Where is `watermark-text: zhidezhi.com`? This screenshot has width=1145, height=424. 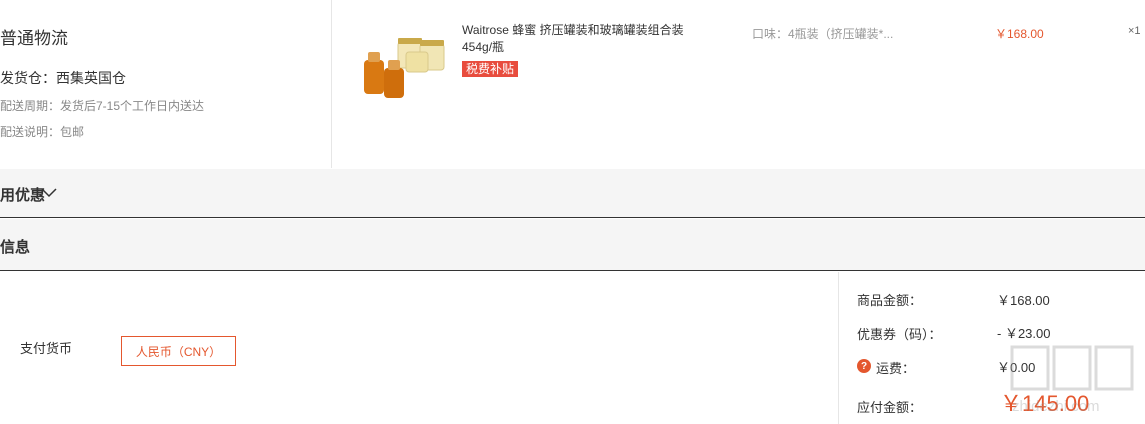
watermark-text: zhidezhi.com is located at coordinates (1056, 406).